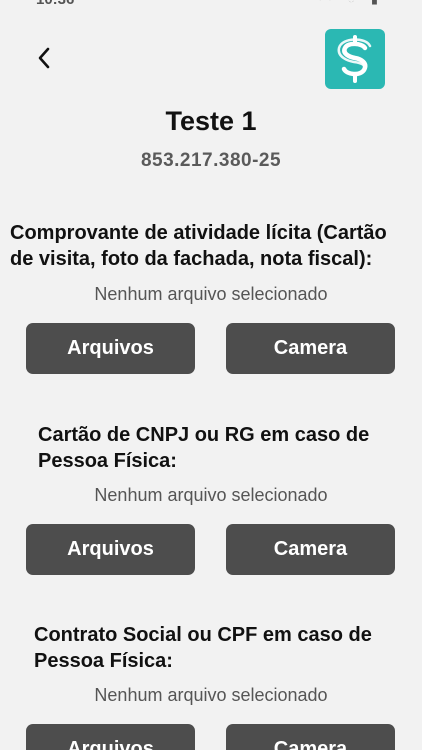  I want to click on chevron-left-icon, so click(44, 58).